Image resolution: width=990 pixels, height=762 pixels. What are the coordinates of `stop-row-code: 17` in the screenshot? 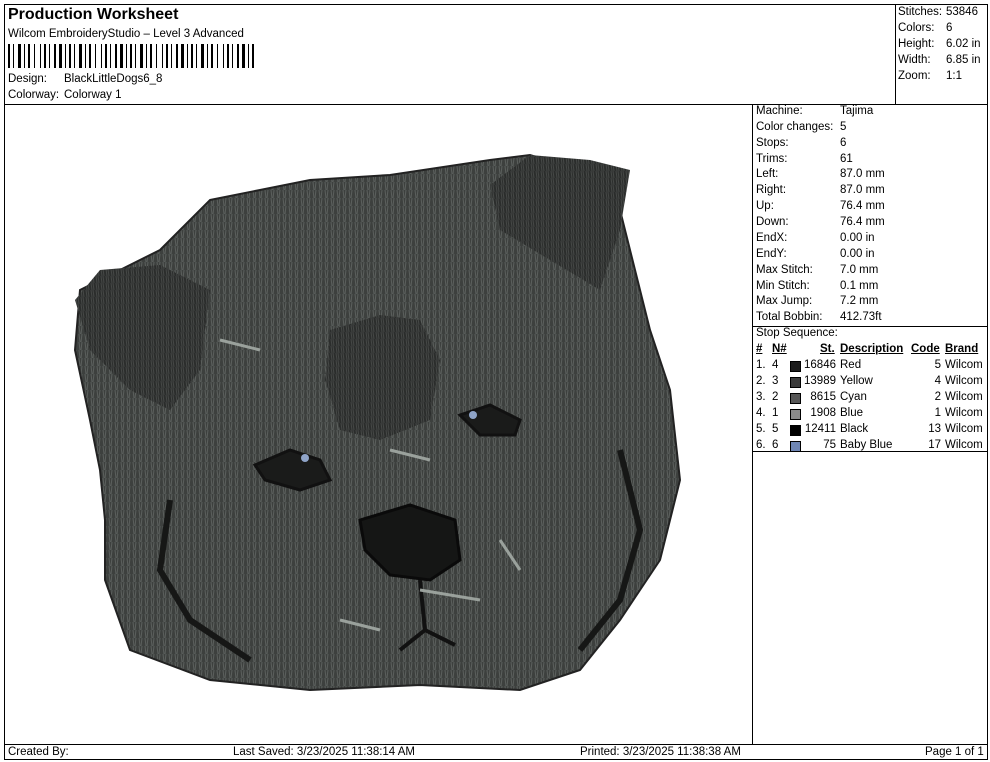 It's located at (934, 445).